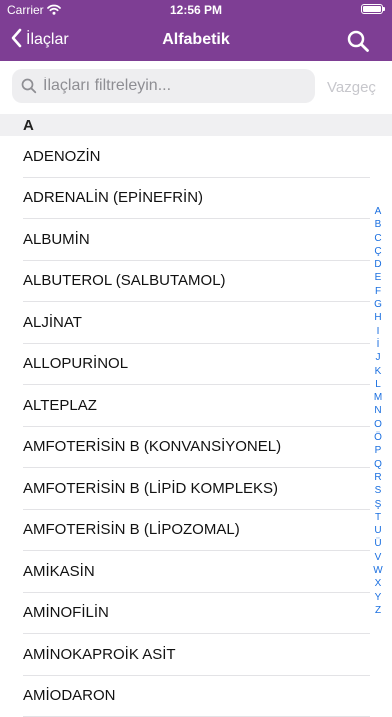  I want to click on index-letter: Q, so click(378, 464).